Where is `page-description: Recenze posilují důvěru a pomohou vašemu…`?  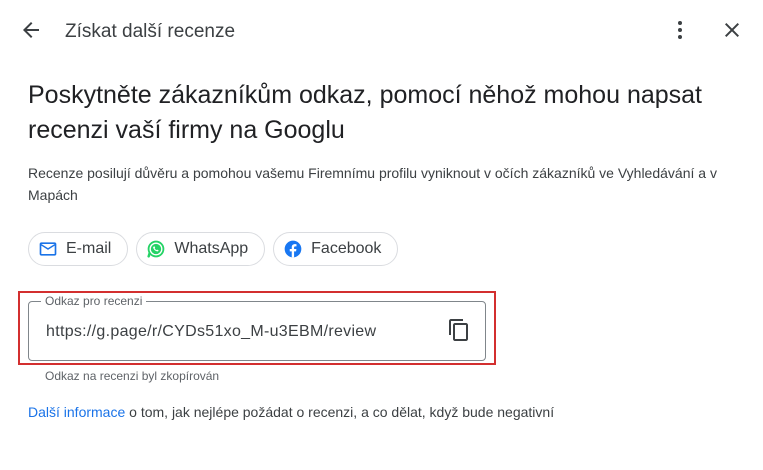 page-description: Recenze posilují důvěru a pomohou vašemu… is located at coordinates (372, 184).